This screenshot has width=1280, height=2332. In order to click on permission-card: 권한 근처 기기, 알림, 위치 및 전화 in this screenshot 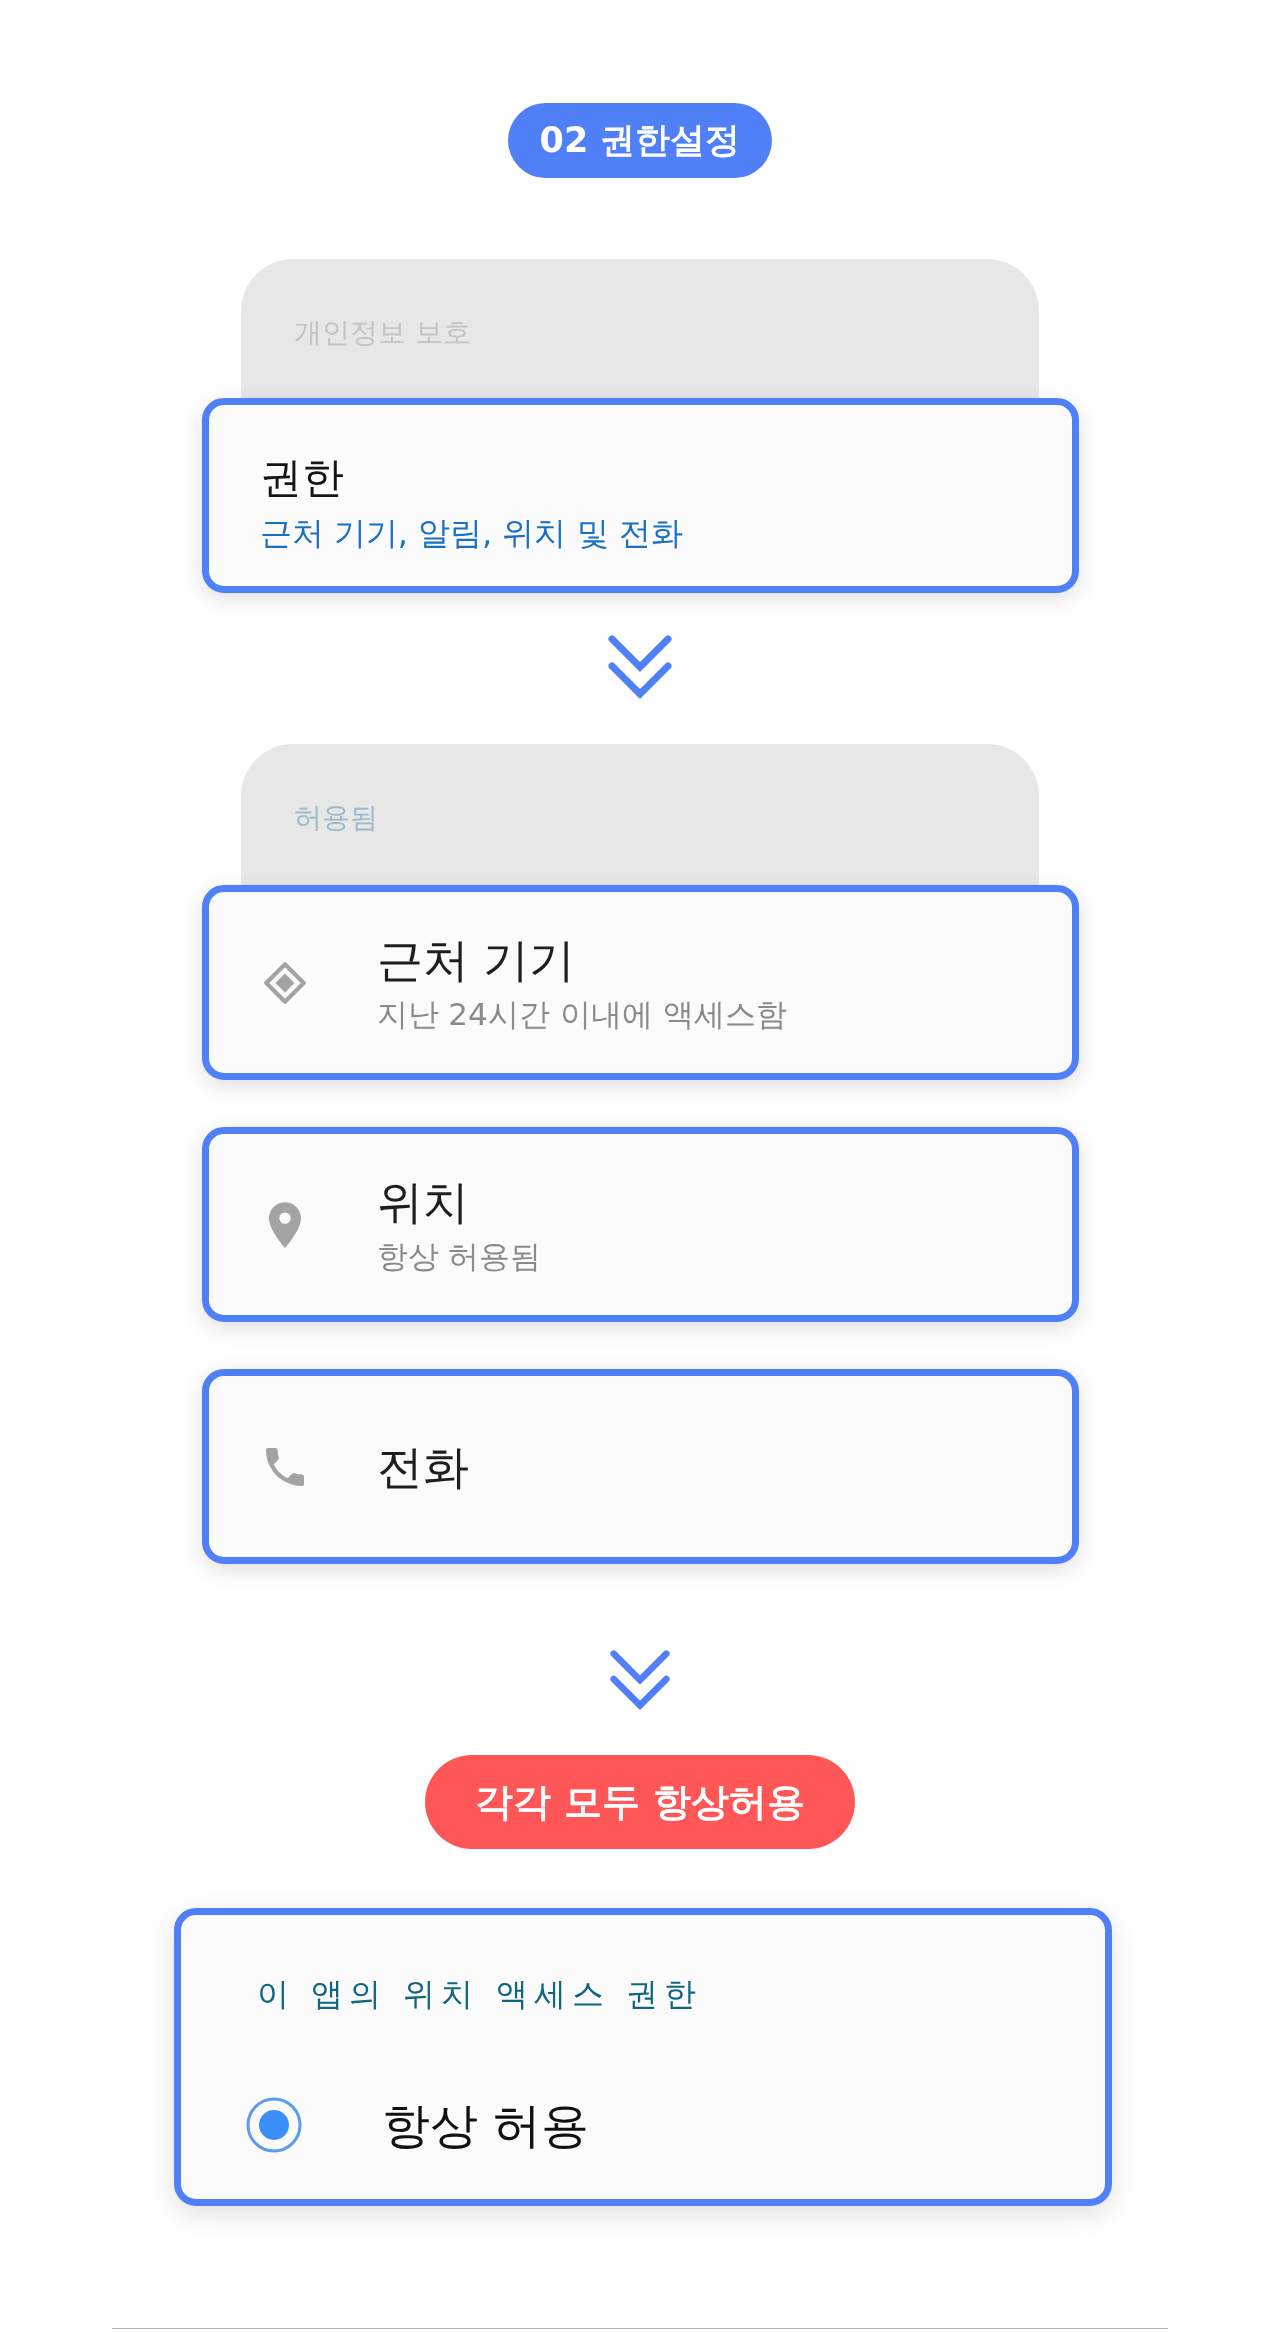, I will do `click(640, 495)`.